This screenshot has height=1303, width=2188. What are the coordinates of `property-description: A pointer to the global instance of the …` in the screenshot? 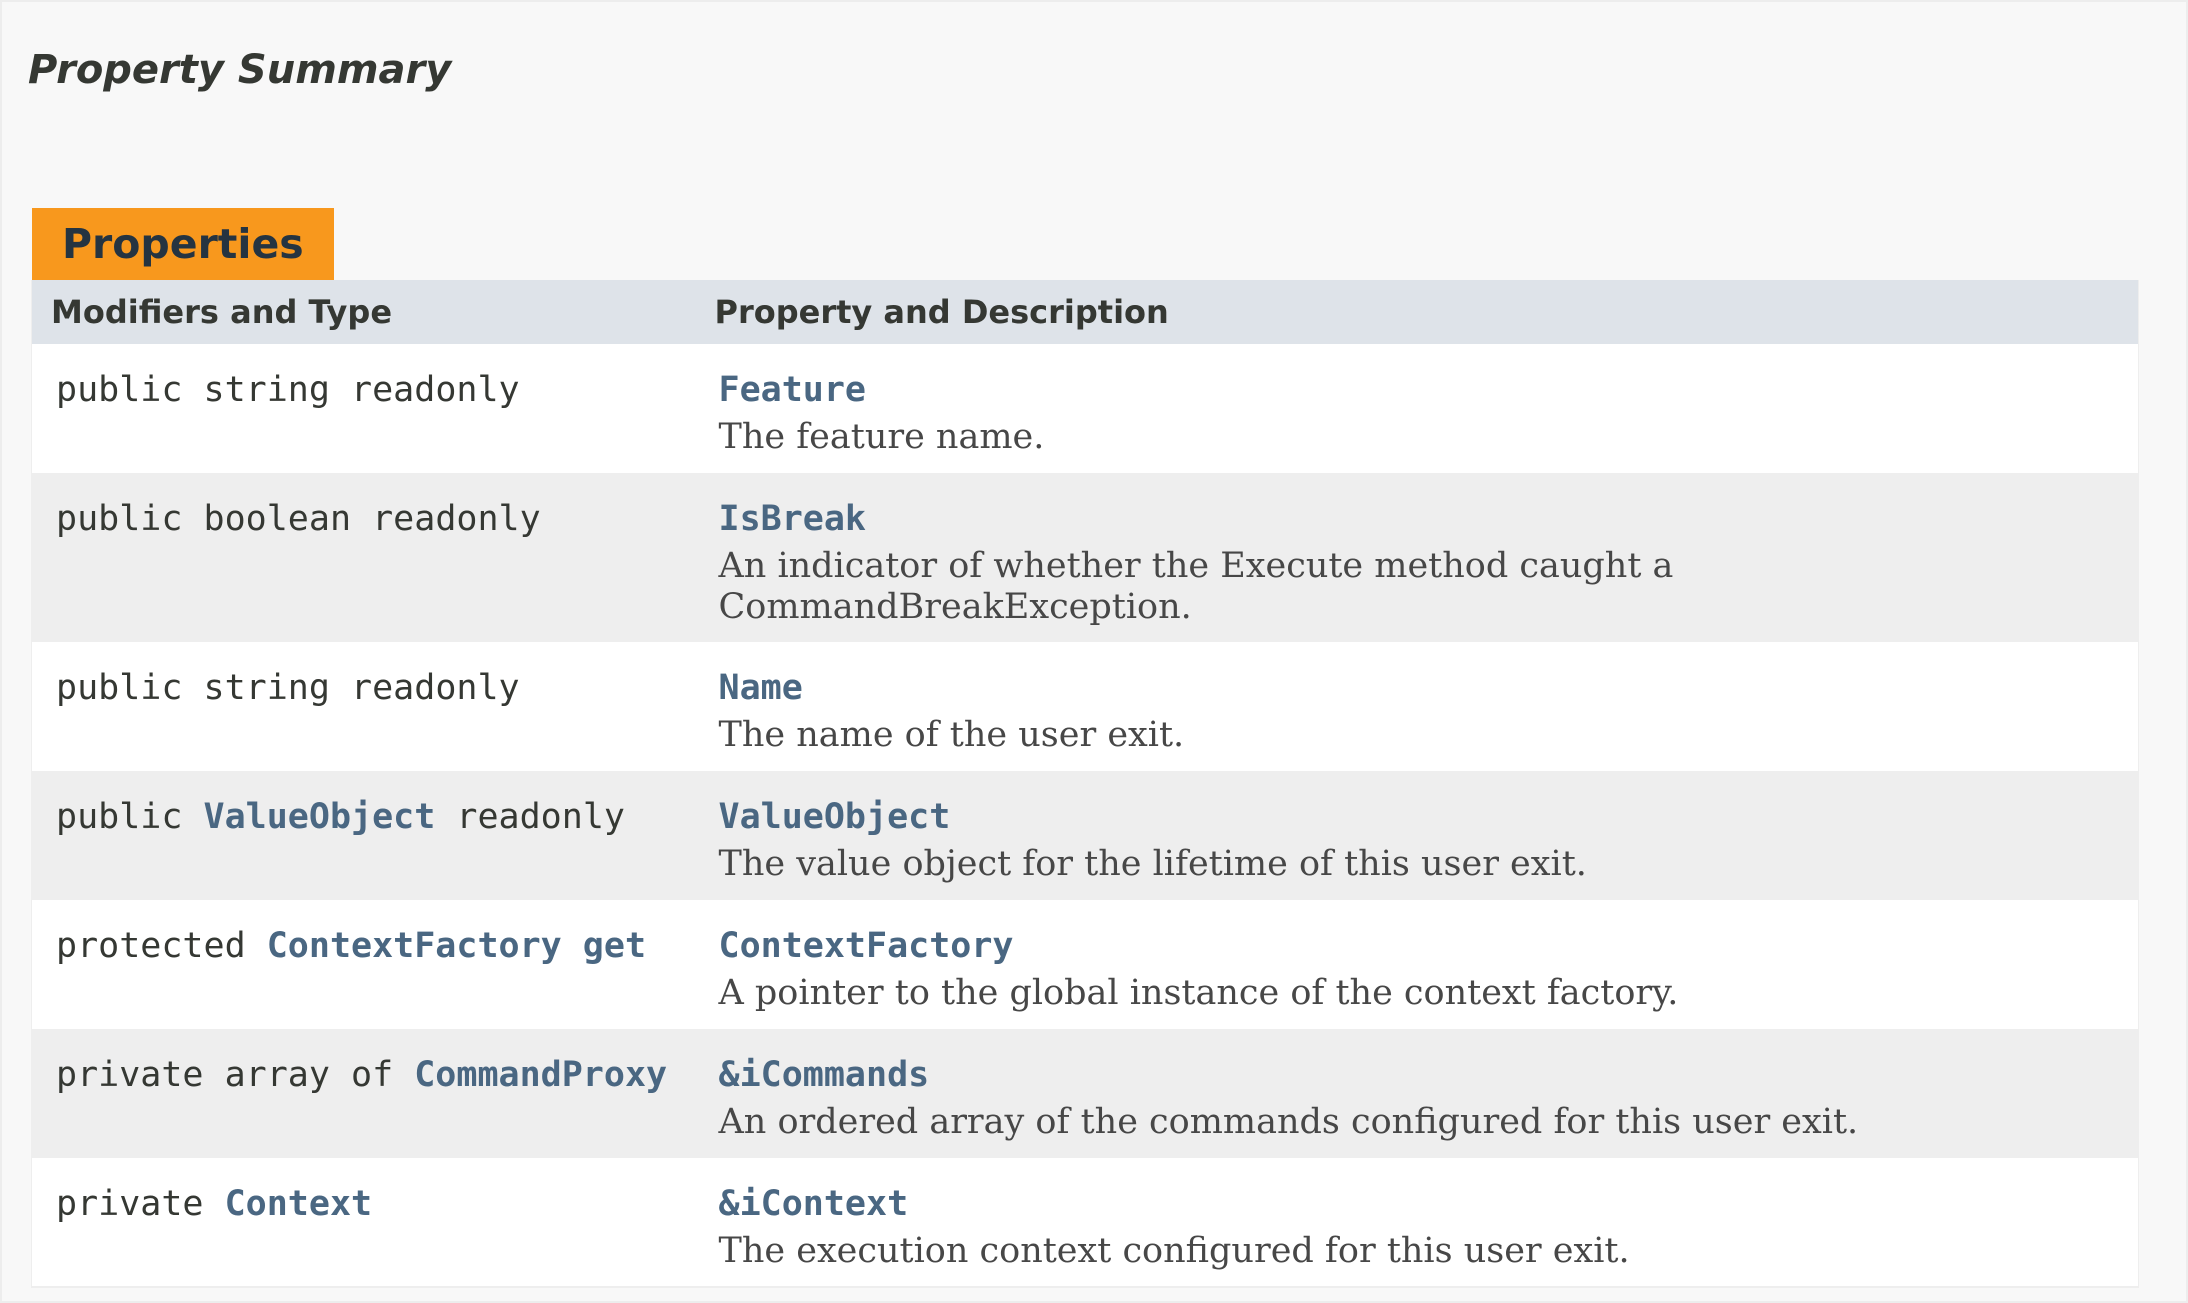 It's located at (1198, 993).